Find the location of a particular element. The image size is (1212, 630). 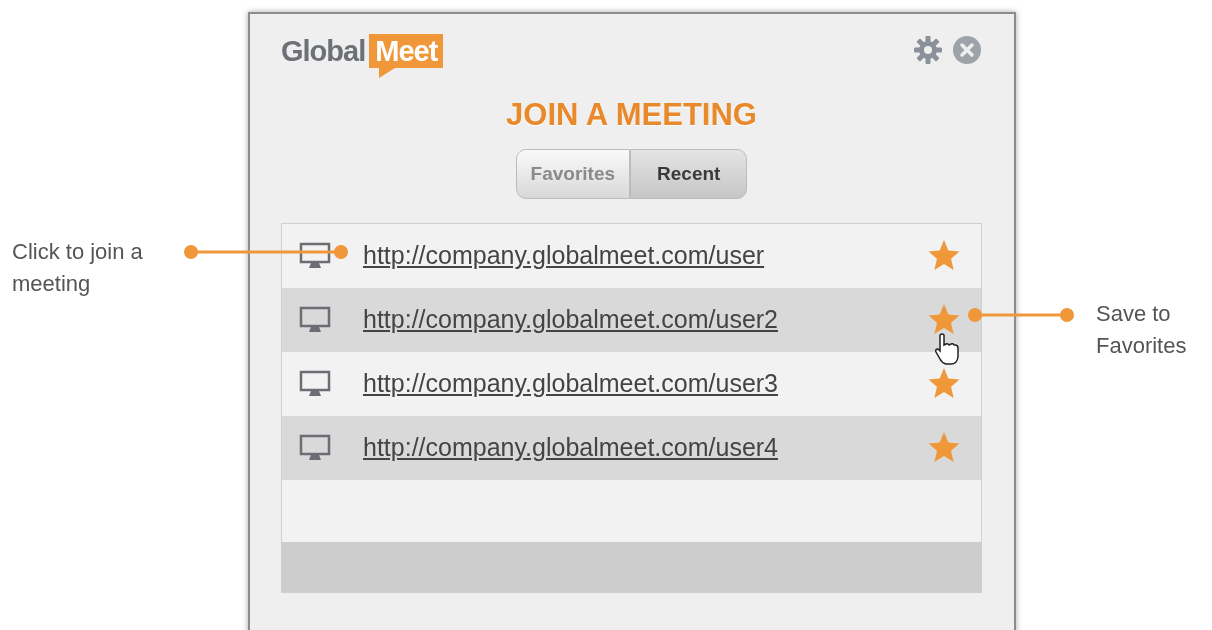

meeting-link: http://company.globalmeet.com/user3 is located at coordinates (571, 383).